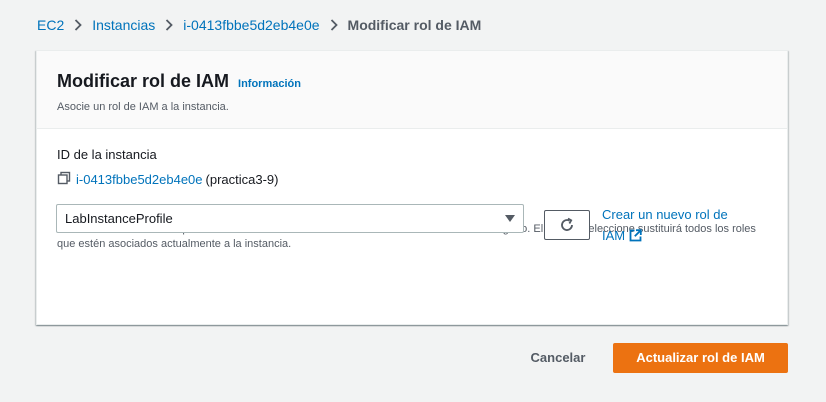 The height and width of the screenshot is (402, 826). What do you see at coordinates (242, 179) in the screenshot?
I see `instance-name: (practica3-9)` at bounding box center [242, 179].